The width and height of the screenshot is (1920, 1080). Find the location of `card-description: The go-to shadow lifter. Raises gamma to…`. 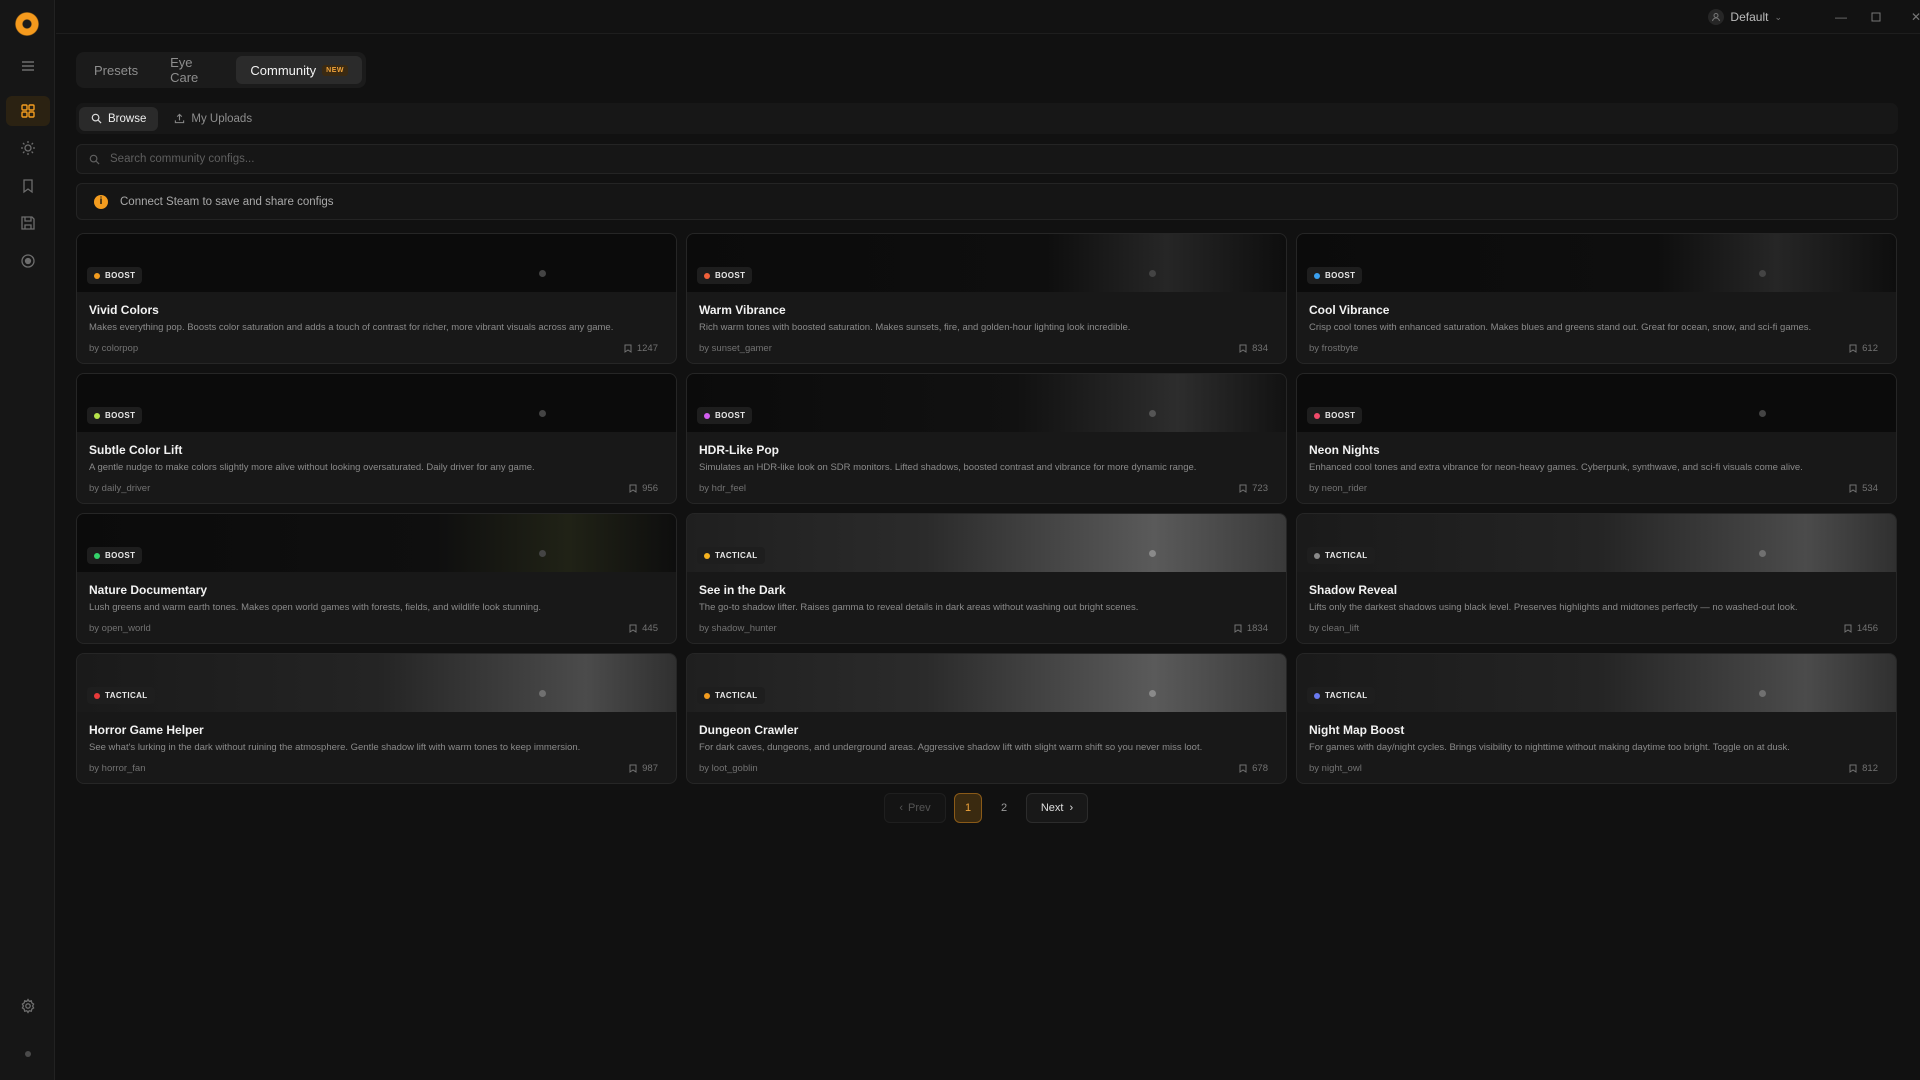

card-description: The go-to shadow lifter. Raises gamma to… is located at coordinates (919, 607).